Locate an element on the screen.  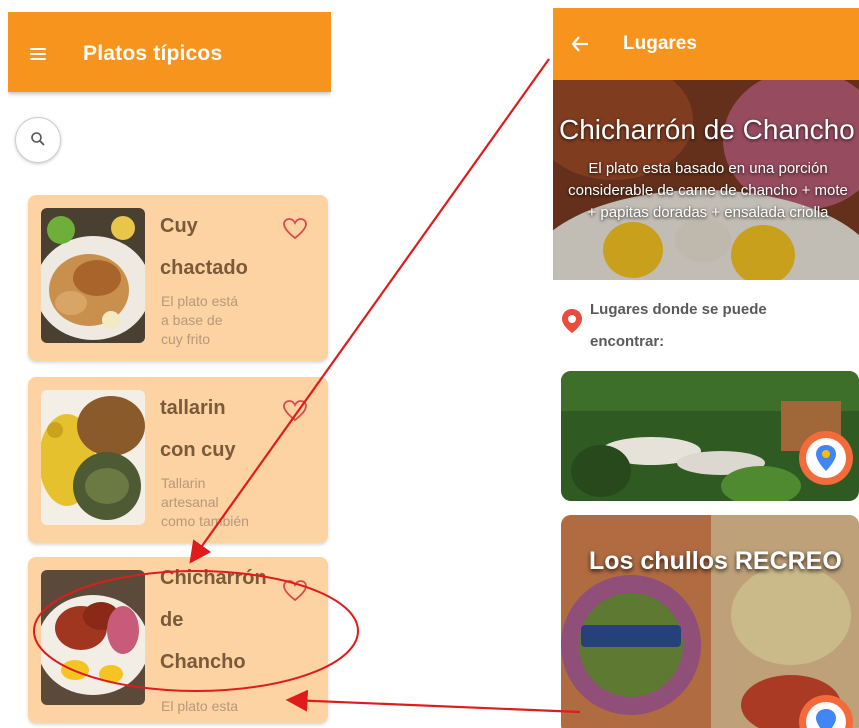
dish-description: El plato esta is located at coordinates (216, 706).